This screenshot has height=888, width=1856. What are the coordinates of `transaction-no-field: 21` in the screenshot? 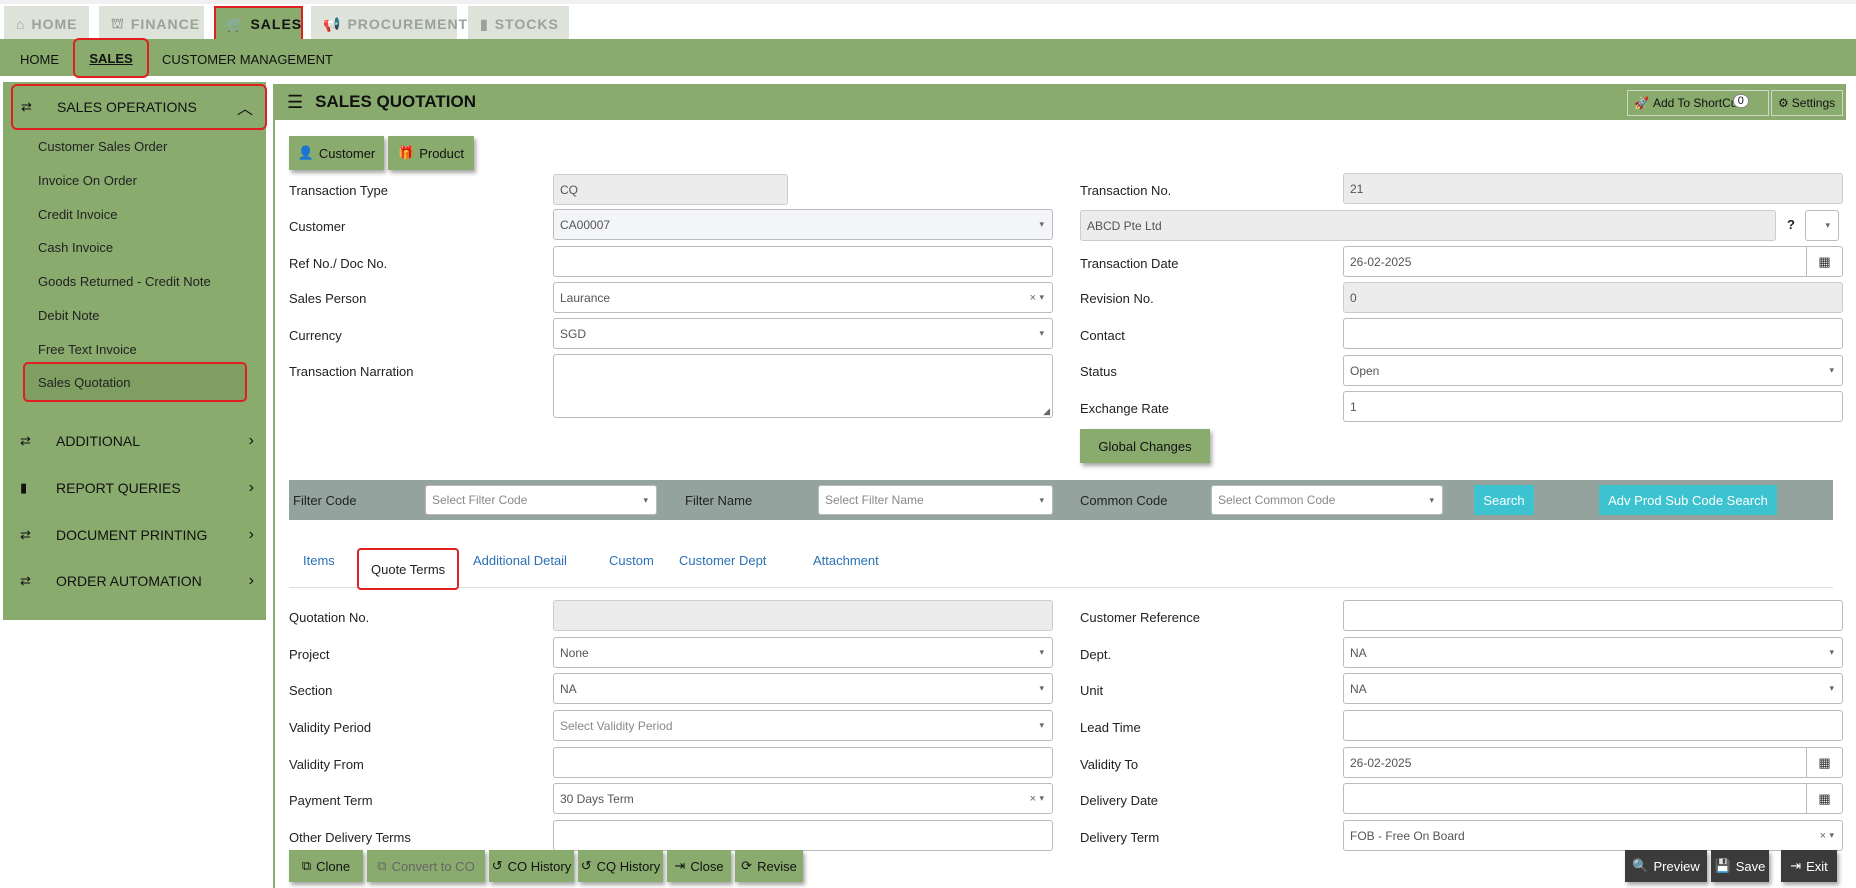 It's located at (1593, 188).